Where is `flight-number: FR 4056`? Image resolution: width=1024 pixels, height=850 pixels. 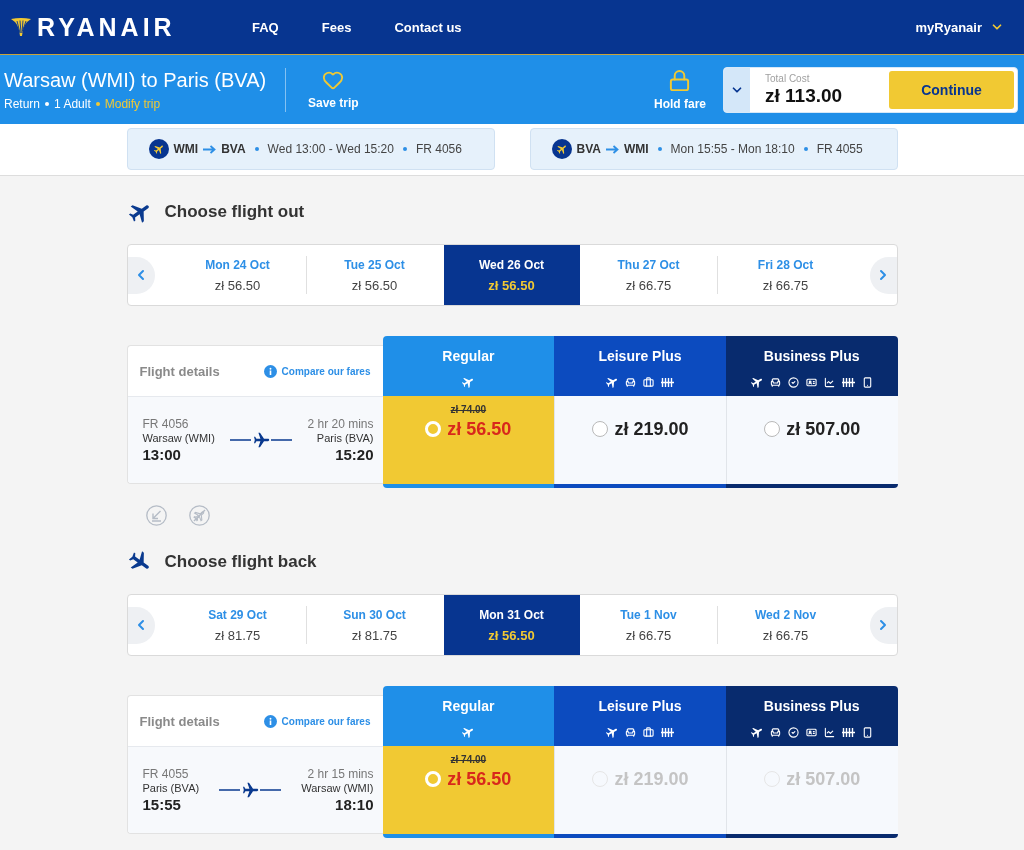
flight-number: FR 4056 is located at coordinates (438, 149).